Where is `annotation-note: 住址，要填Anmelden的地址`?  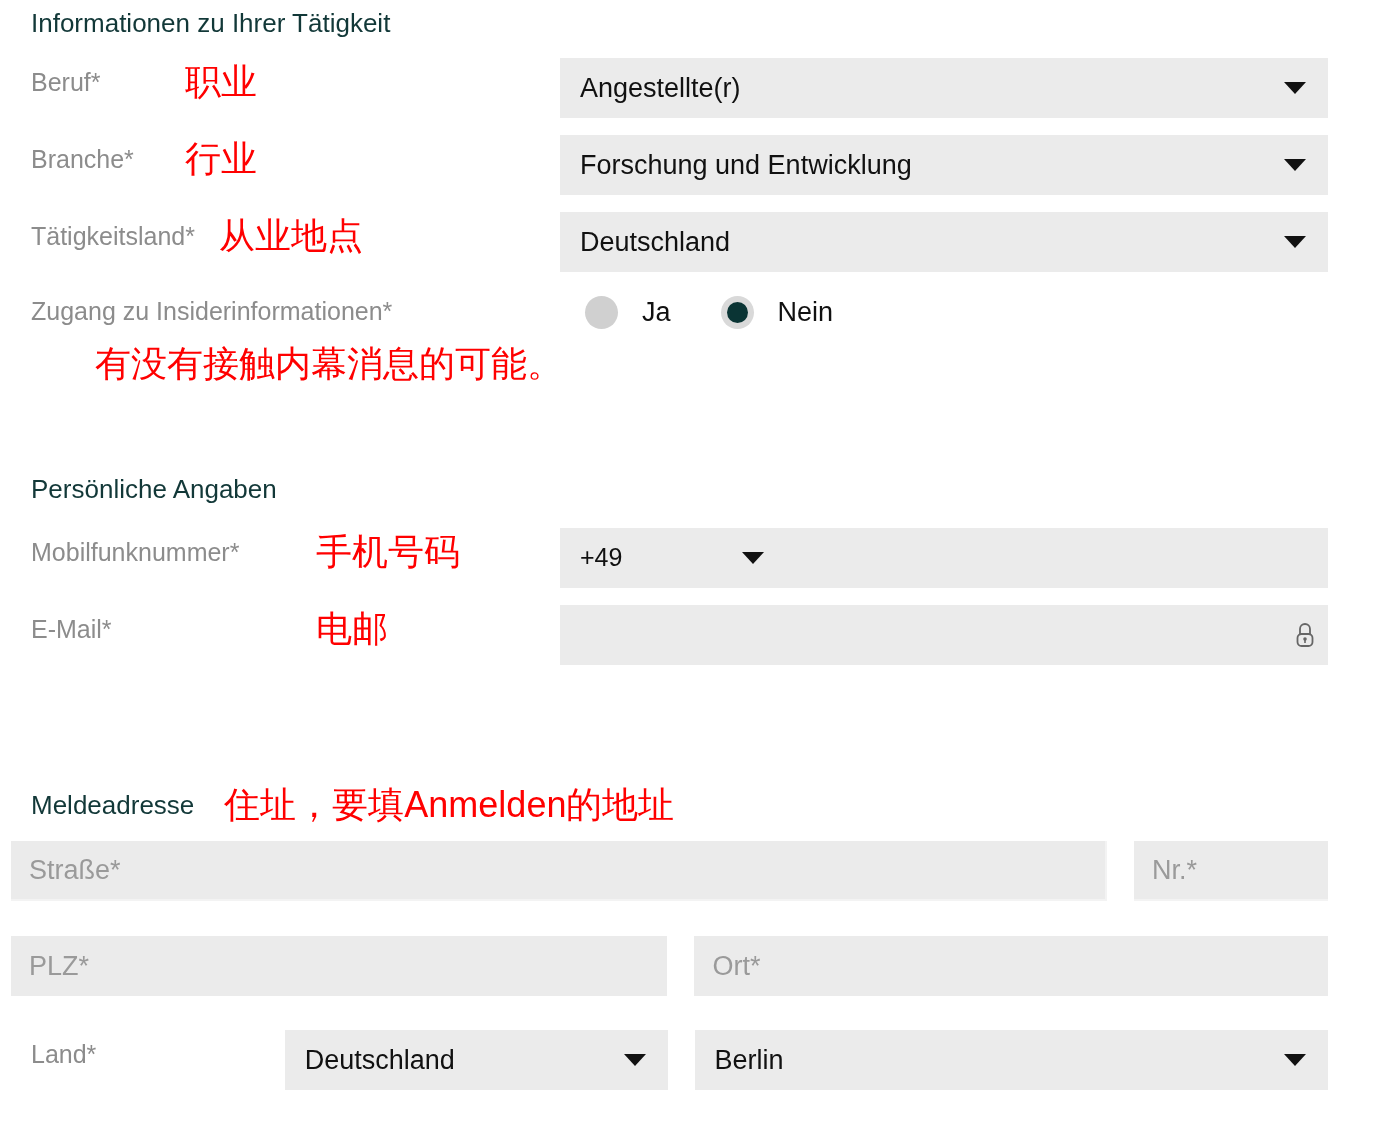
annotation-note: 住址，要填Anmelden的地址 is located at coordinates (449, 805).